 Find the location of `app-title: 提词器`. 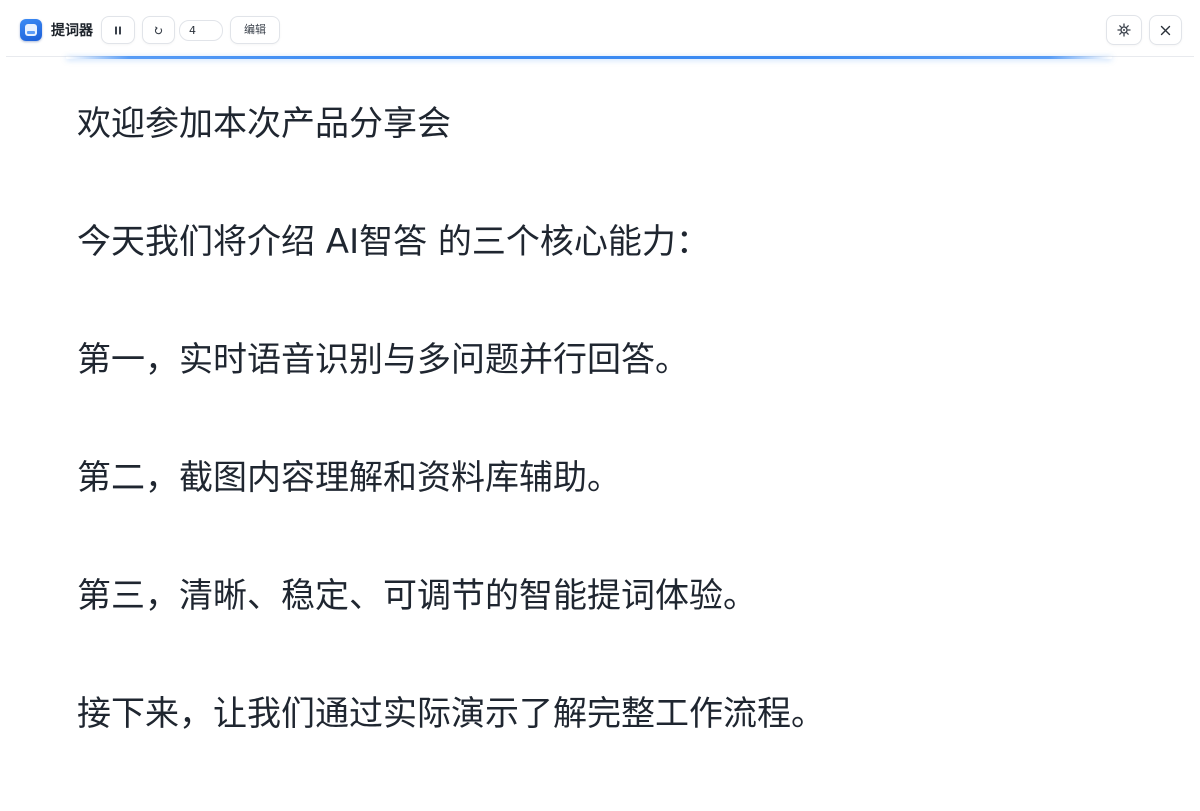

app-title: 提词器 is located at coordinates (72, 31).